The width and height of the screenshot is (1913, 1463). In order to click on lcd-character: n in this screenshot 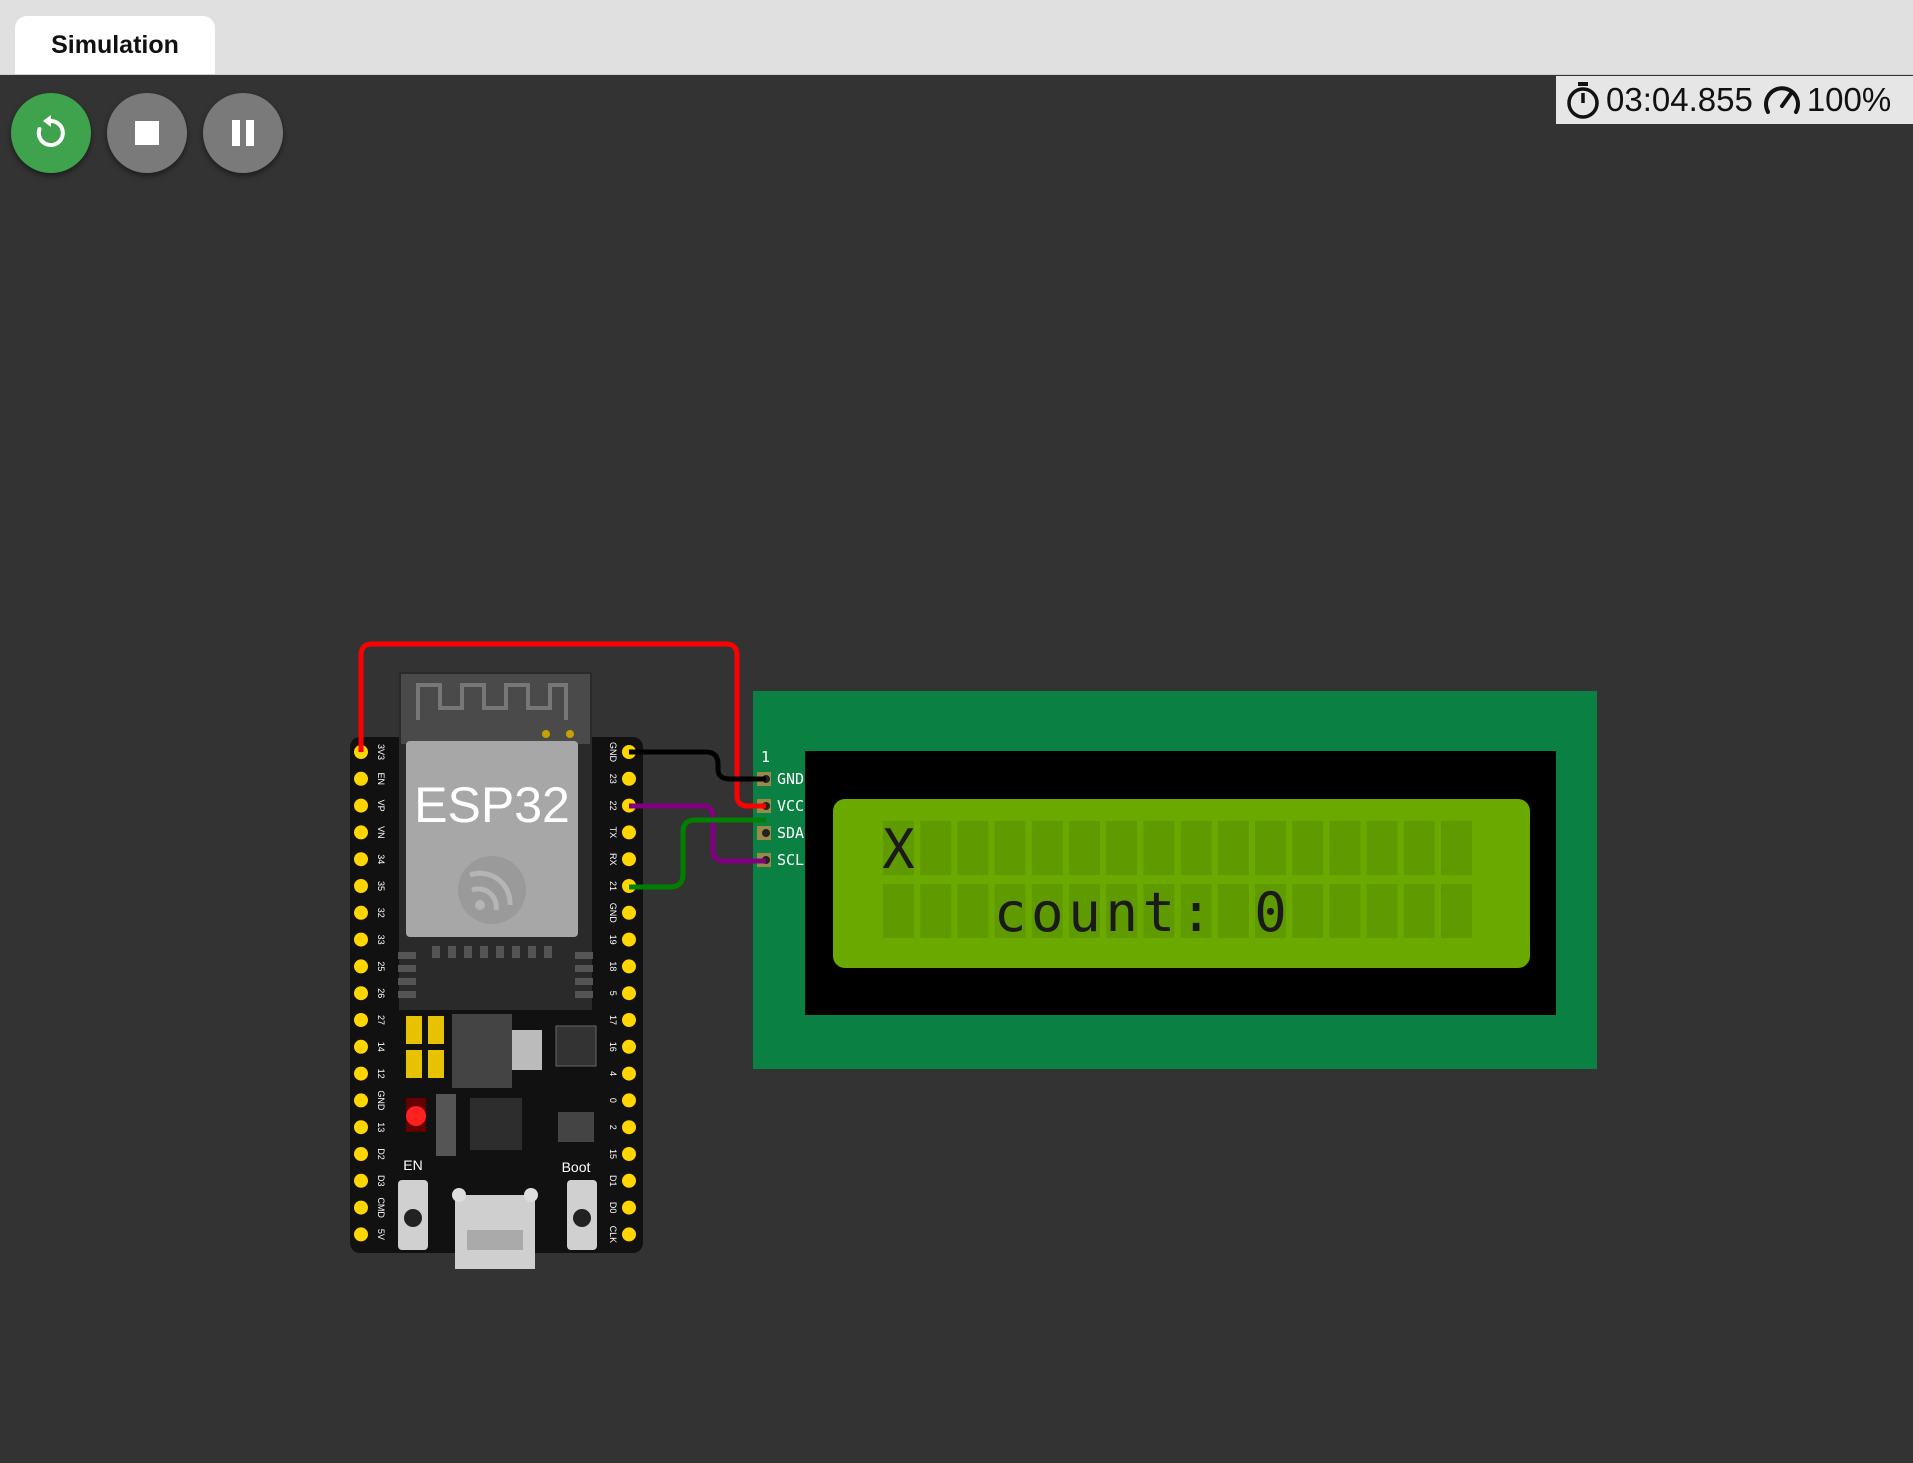, I will do `click(1121, 912)`.